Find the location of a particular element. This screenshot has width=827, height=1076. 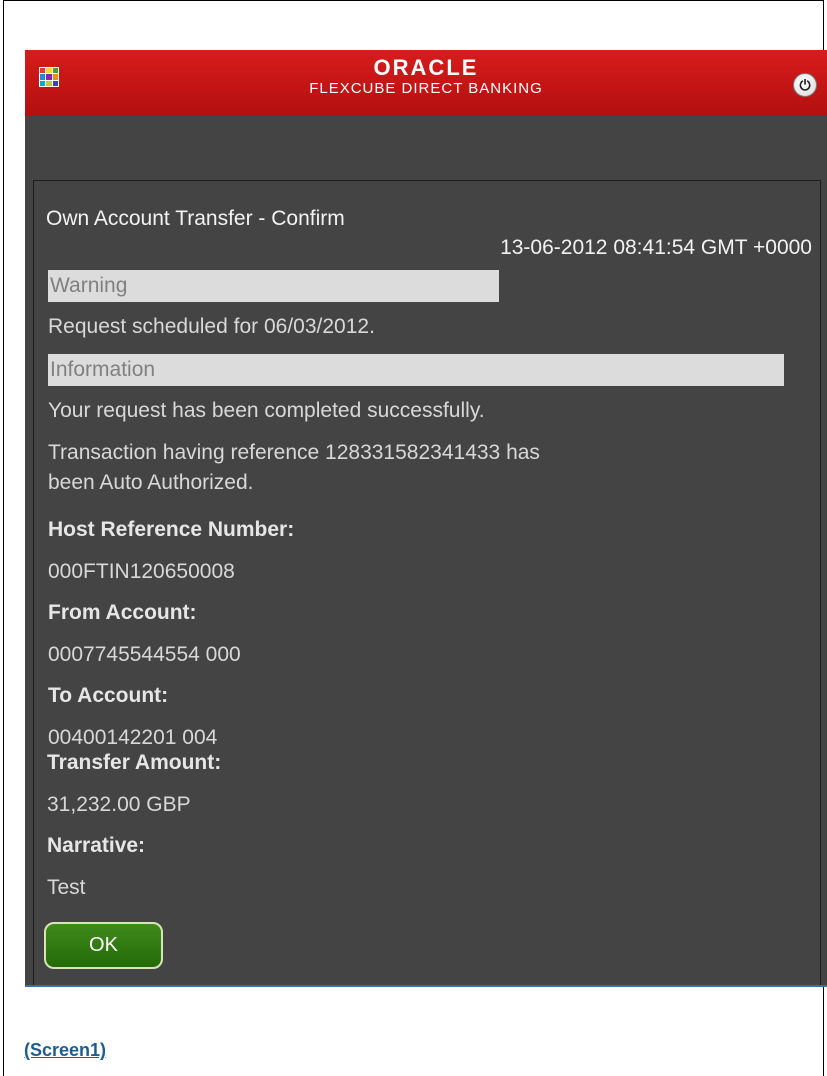

app-header: ORACLE FLEXCUBE DIRECT BANKING ⏻ is located at coordinates (426, 83).